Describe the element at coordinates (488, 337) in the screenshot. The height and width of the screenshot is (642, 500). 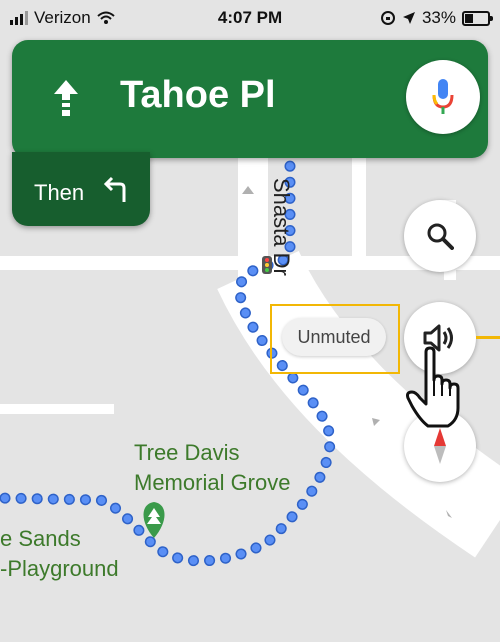
I see `highlight-line` at that location.